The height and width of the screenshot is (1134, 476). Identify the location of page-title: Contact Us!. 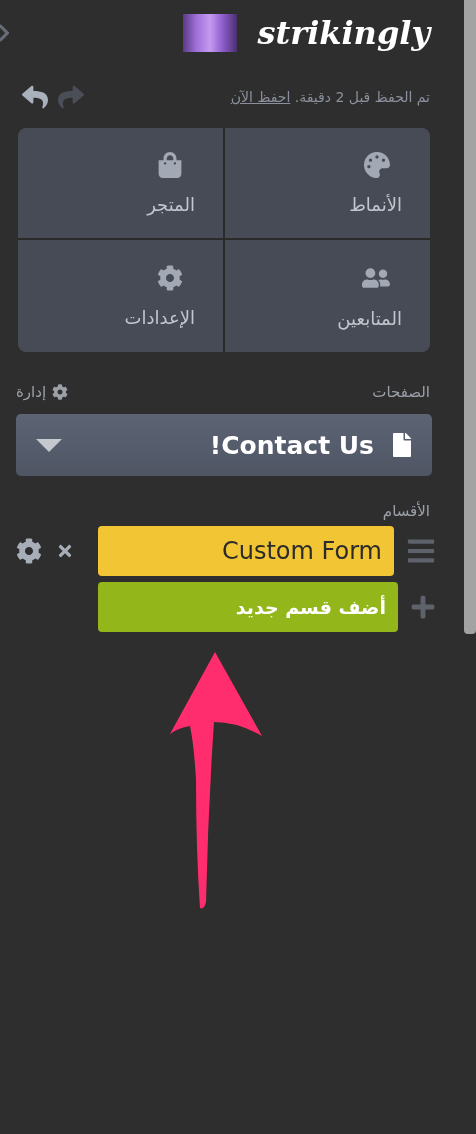
(291, 445).